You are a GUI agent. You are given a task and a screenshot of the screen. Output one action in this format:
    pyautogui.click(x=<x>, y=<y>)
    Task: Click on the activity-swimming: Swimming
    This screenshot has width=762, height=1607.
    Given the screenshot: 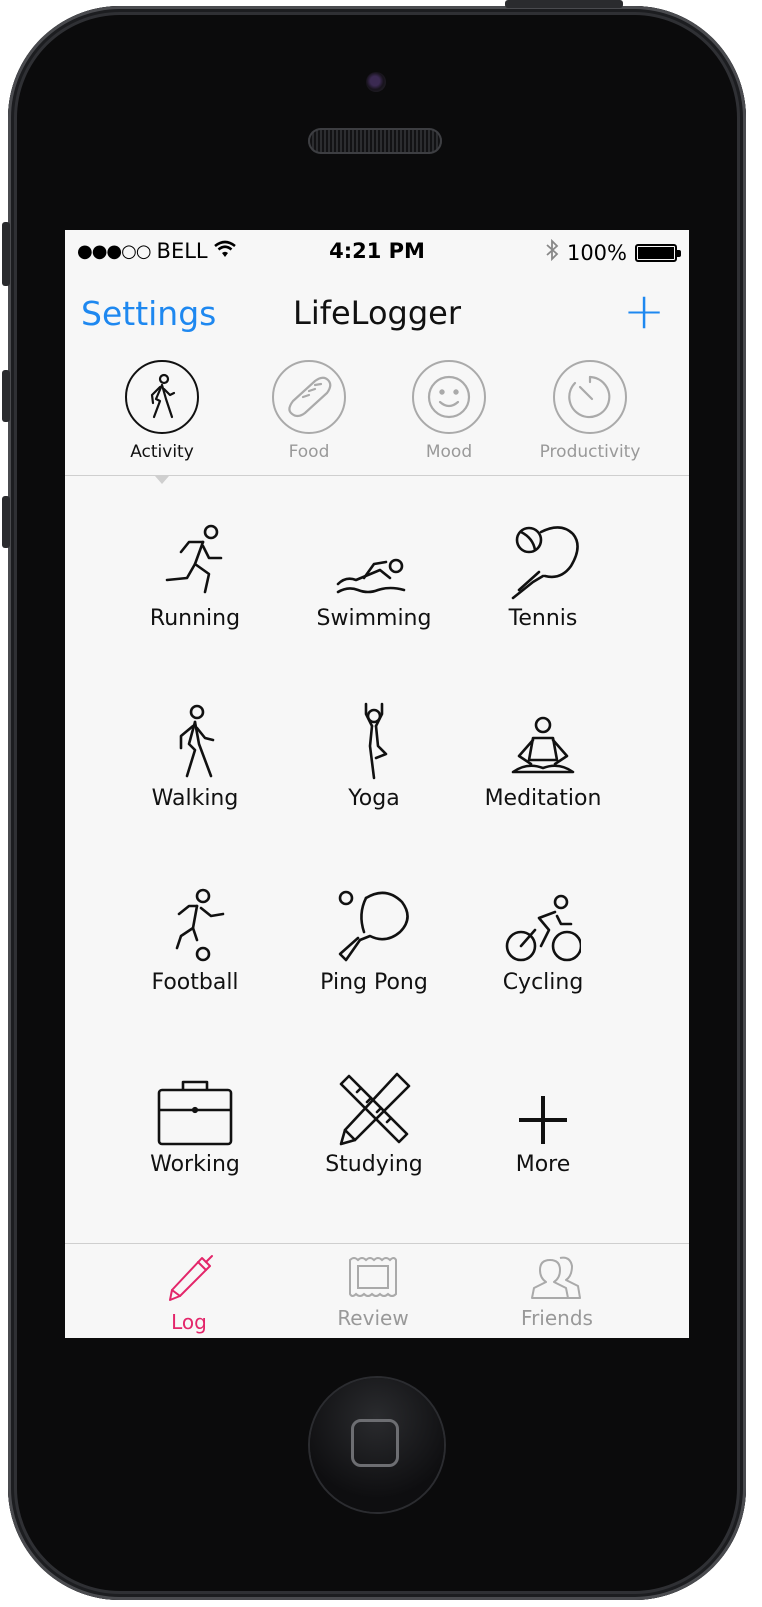 What is the action you would take?
    pyautogui.click(x=374, y=575)
    